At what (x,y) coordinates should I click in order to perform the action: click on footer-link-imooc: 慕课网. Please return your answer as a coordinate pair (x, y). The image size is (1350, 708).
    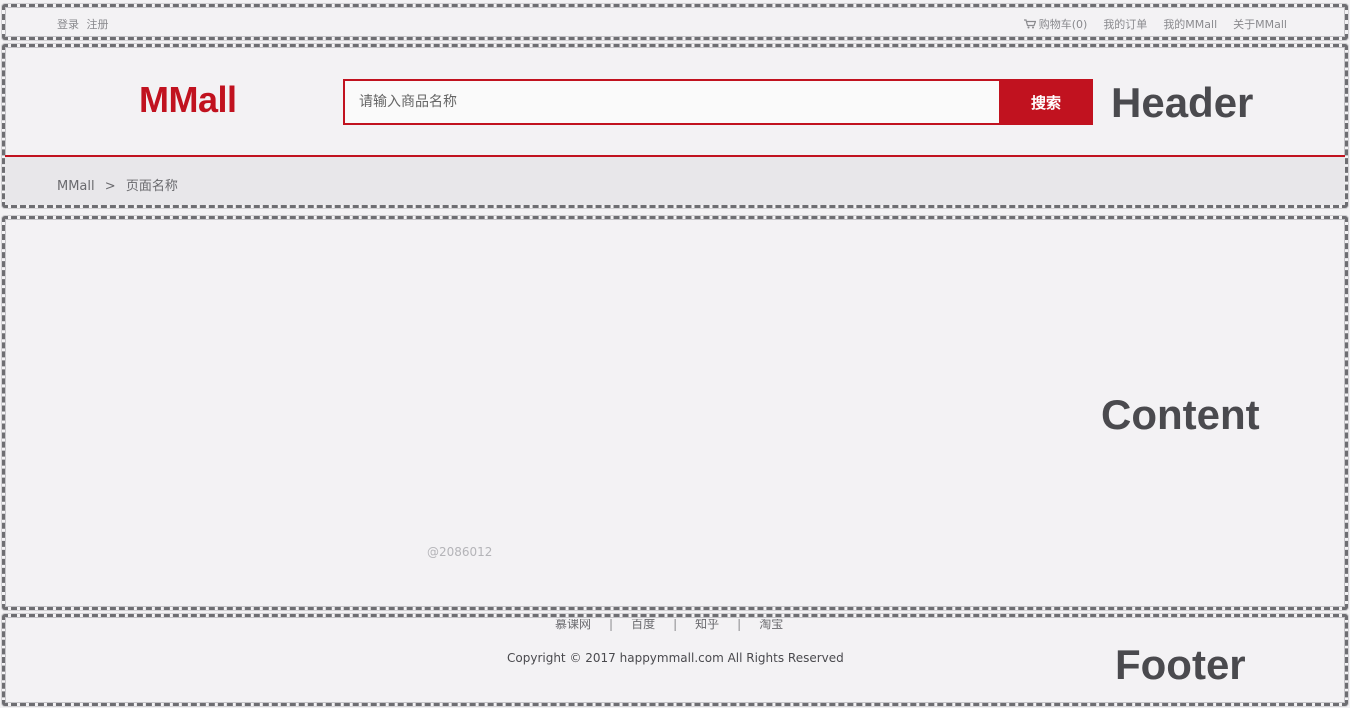
    Looking at the image, I should click on (573, 625).